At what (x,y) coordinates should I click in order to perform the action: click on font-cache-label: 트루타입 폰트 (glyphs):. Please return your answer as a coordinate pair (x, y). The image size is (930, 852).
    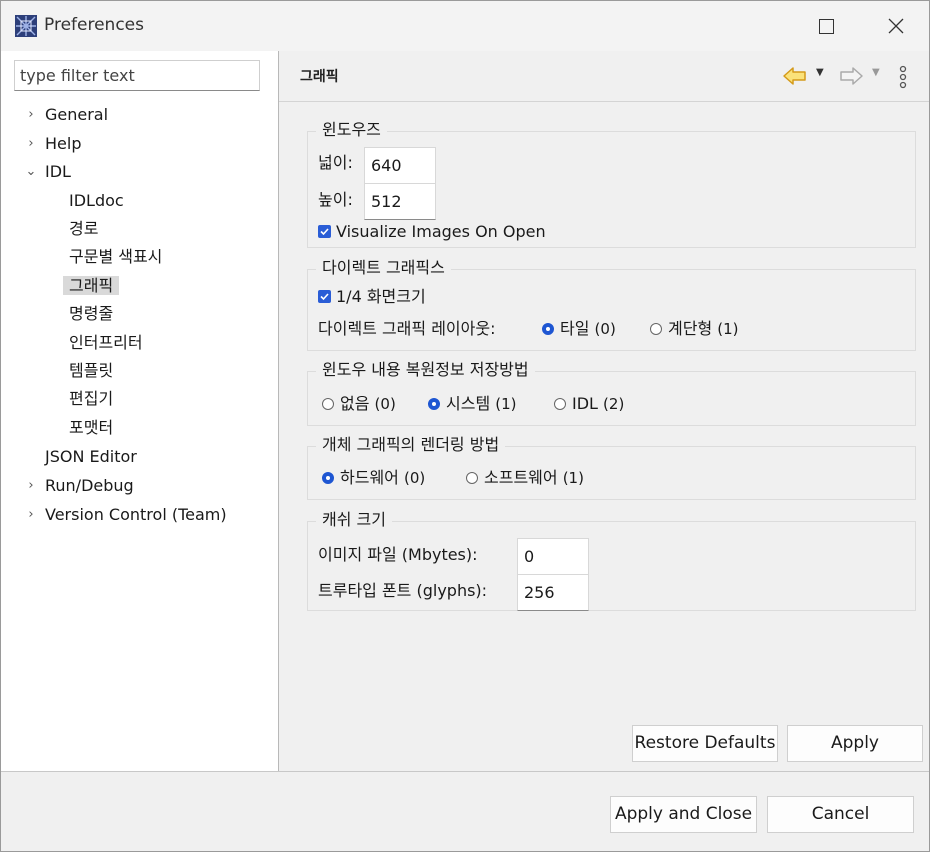
    Looking at the image, I should click on (403, 590).